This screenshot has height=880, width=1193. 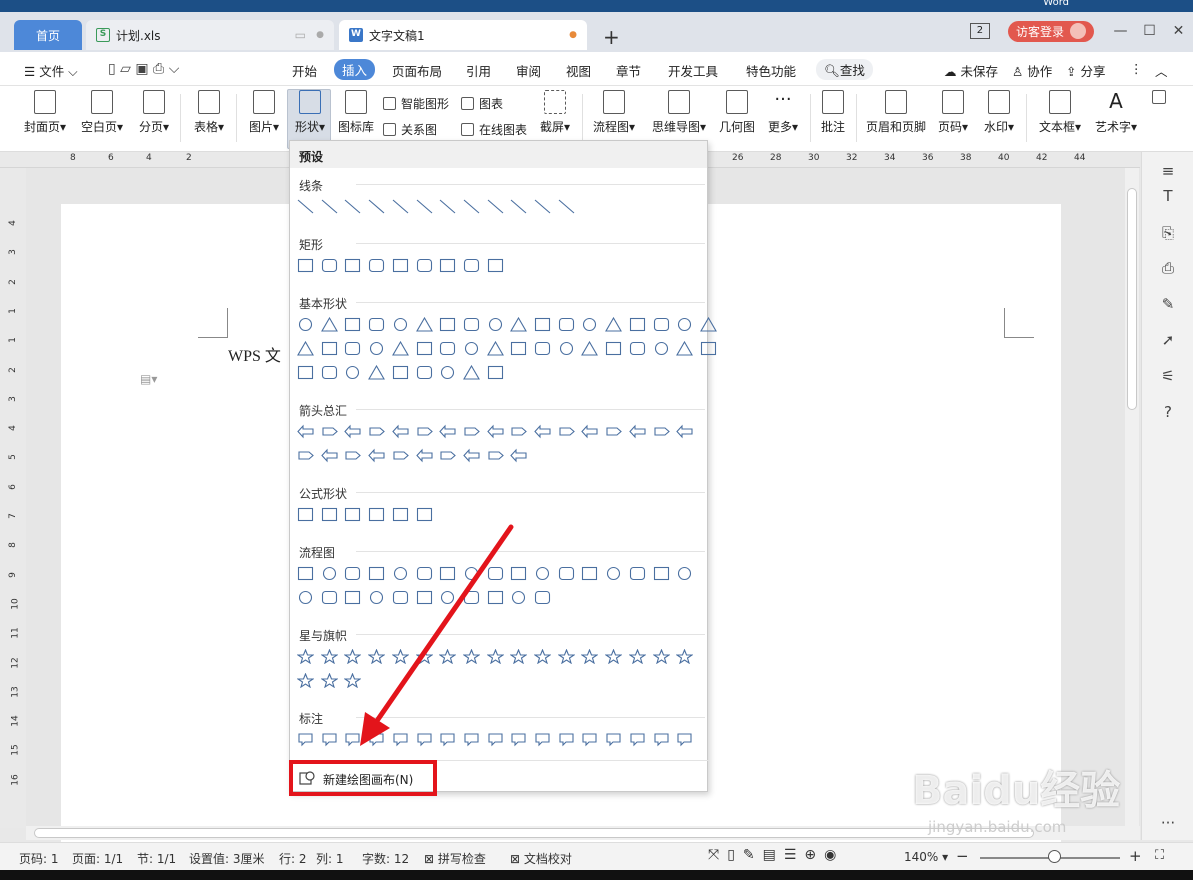 I want to click on menu-devtools: 开发工具, so click(x=693, y=70).